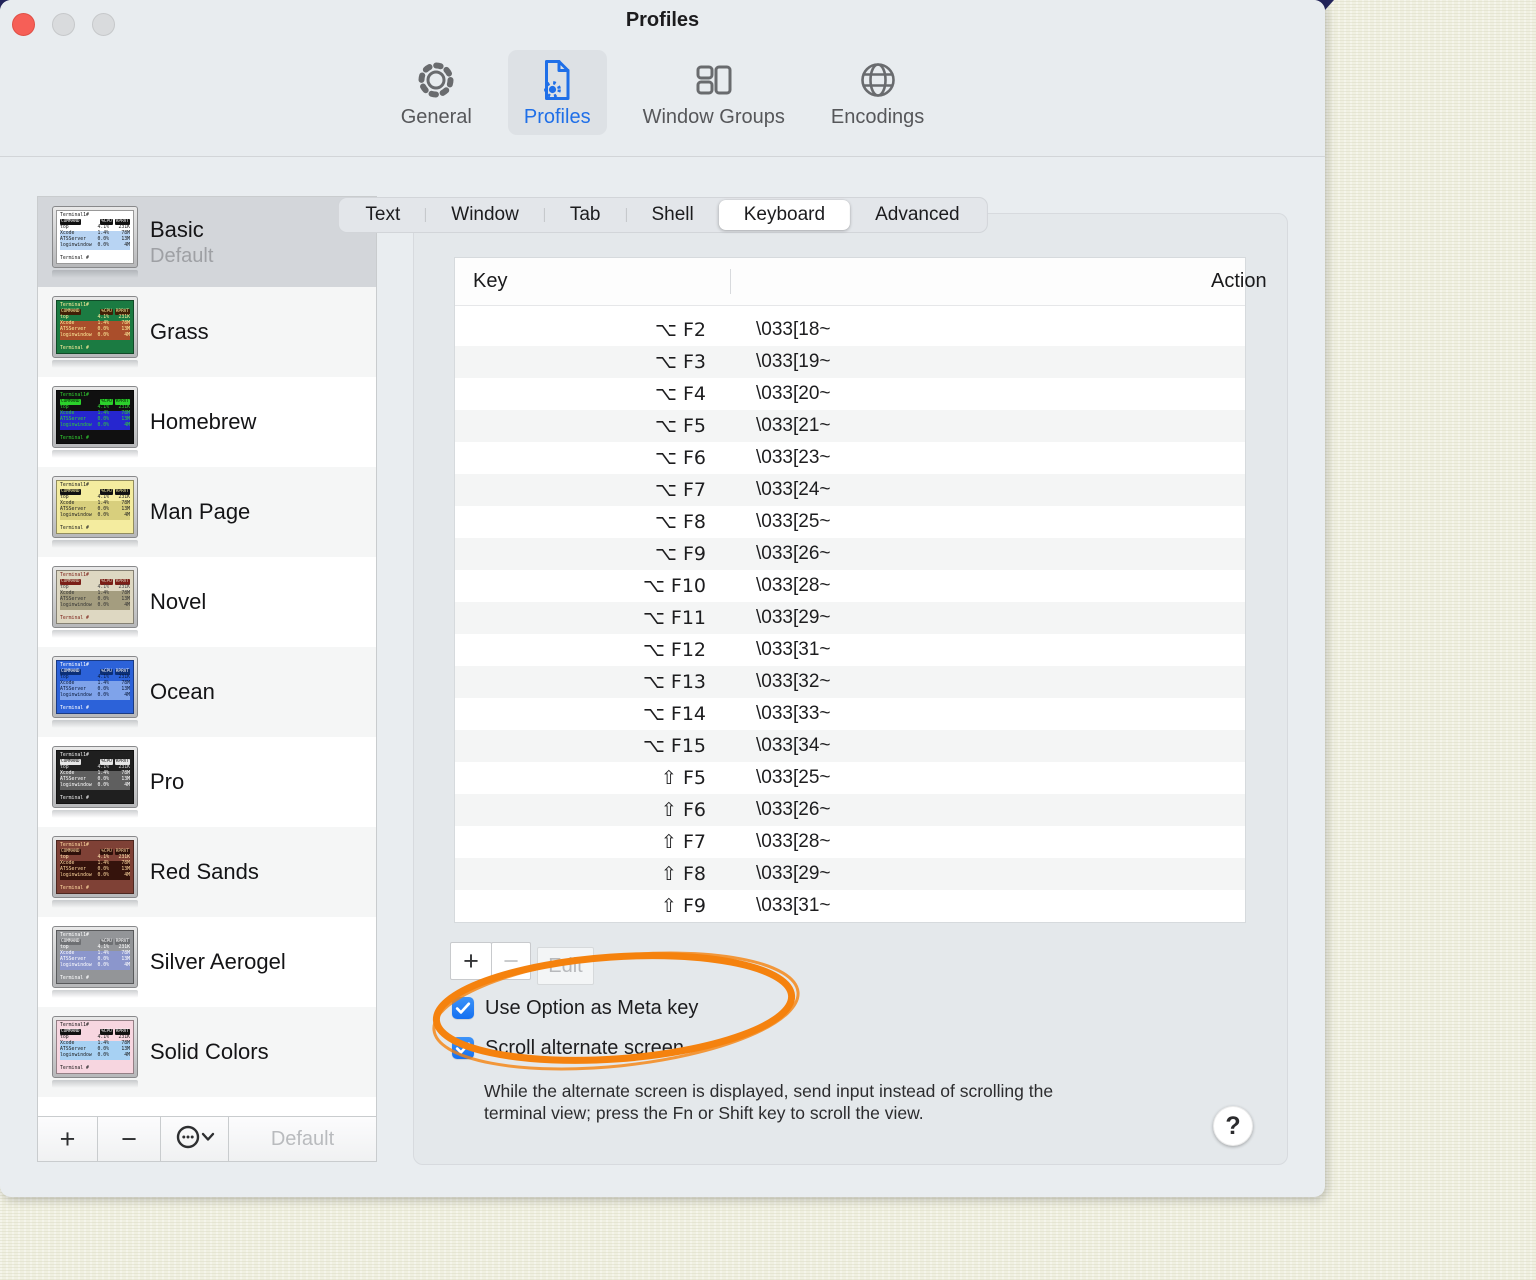 This screenshot has width=1536, height=1280. I want to click on remove-profile-button: −, so click(129, 1139).